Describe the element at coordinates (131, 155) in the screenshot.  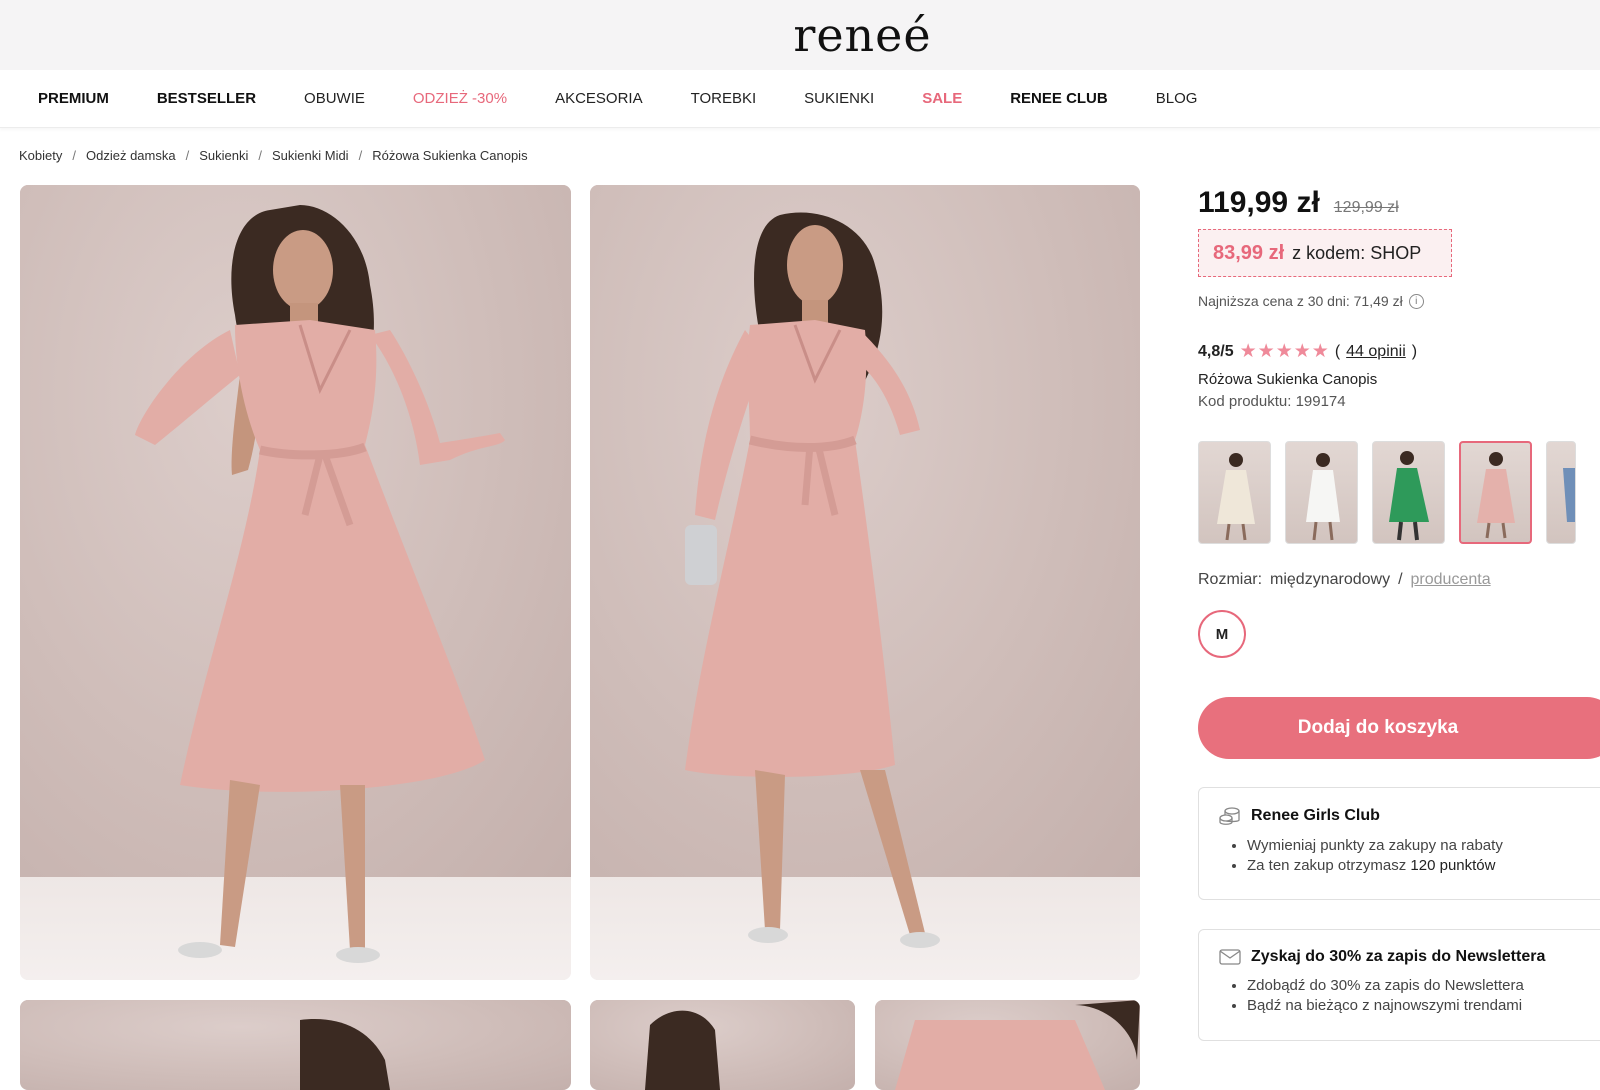
I see `breadcrumb-item: Odzież damska` at that location.